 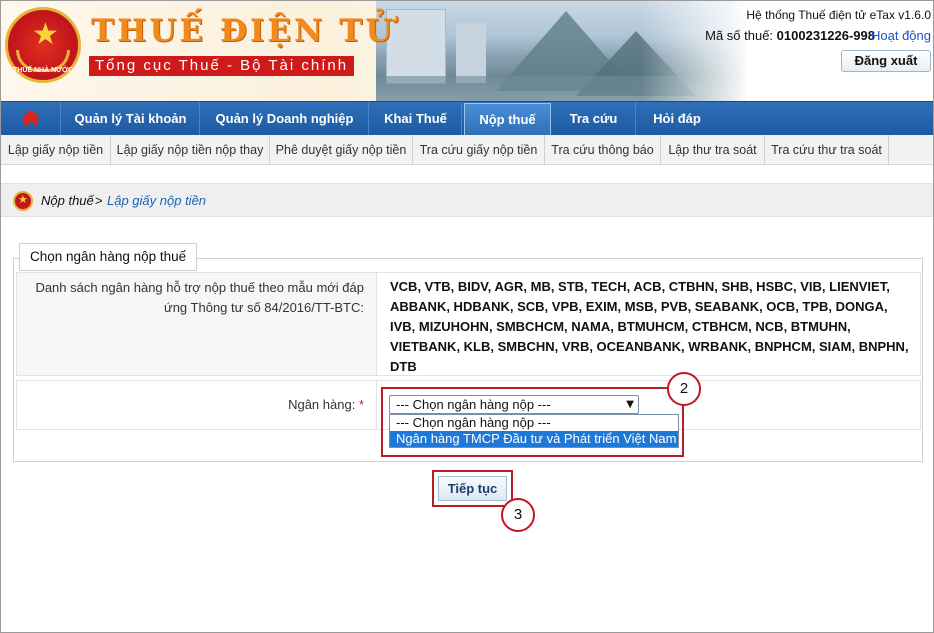 I want to click on brand-subtitle: Tổng cục Thuế - Bộ Tài chính, so click(x=222, y=66).